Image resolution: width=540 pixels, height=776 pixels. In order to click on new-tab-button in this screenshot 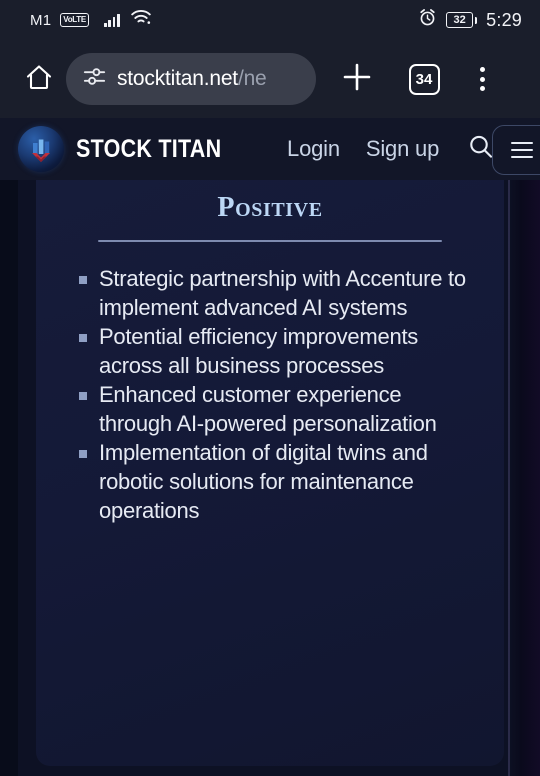, I will do `click(357, 79)`.